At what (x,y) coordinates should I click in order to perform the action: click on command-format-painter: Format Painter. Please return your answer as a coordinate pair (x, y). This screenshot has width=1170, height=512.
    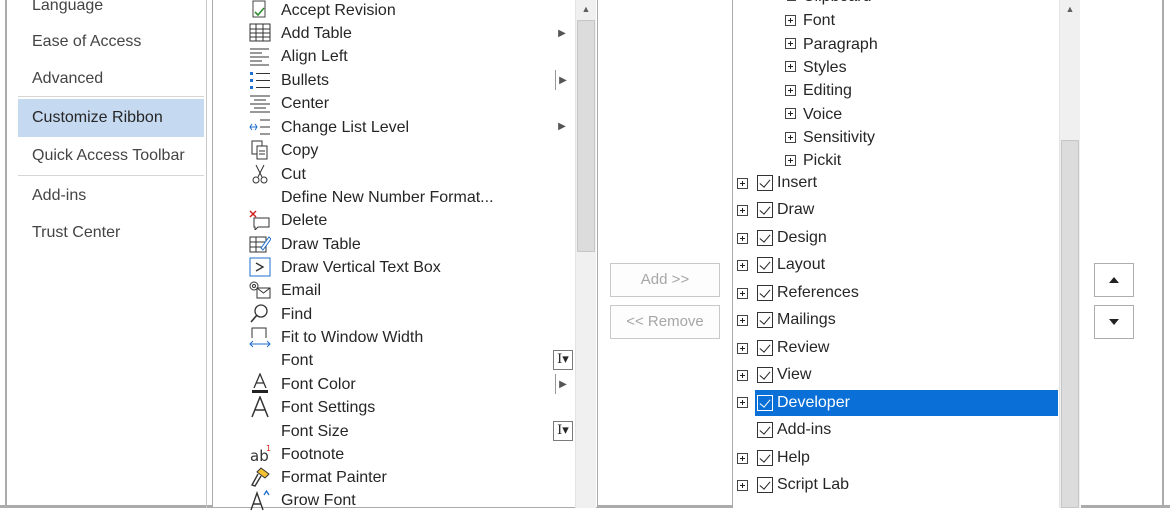
    Looking at the image, I should click on (334, 477).